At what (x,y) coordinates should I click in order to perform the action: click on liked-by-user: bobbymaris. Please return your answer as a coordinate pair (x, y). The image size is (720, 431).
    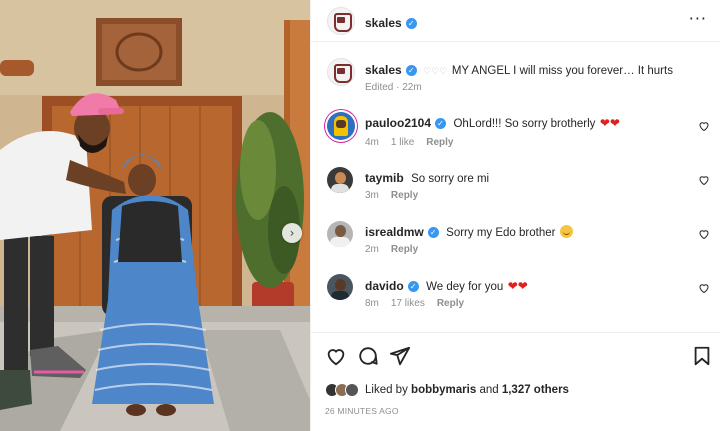
    Looking at the image, I should click on (443, 390).